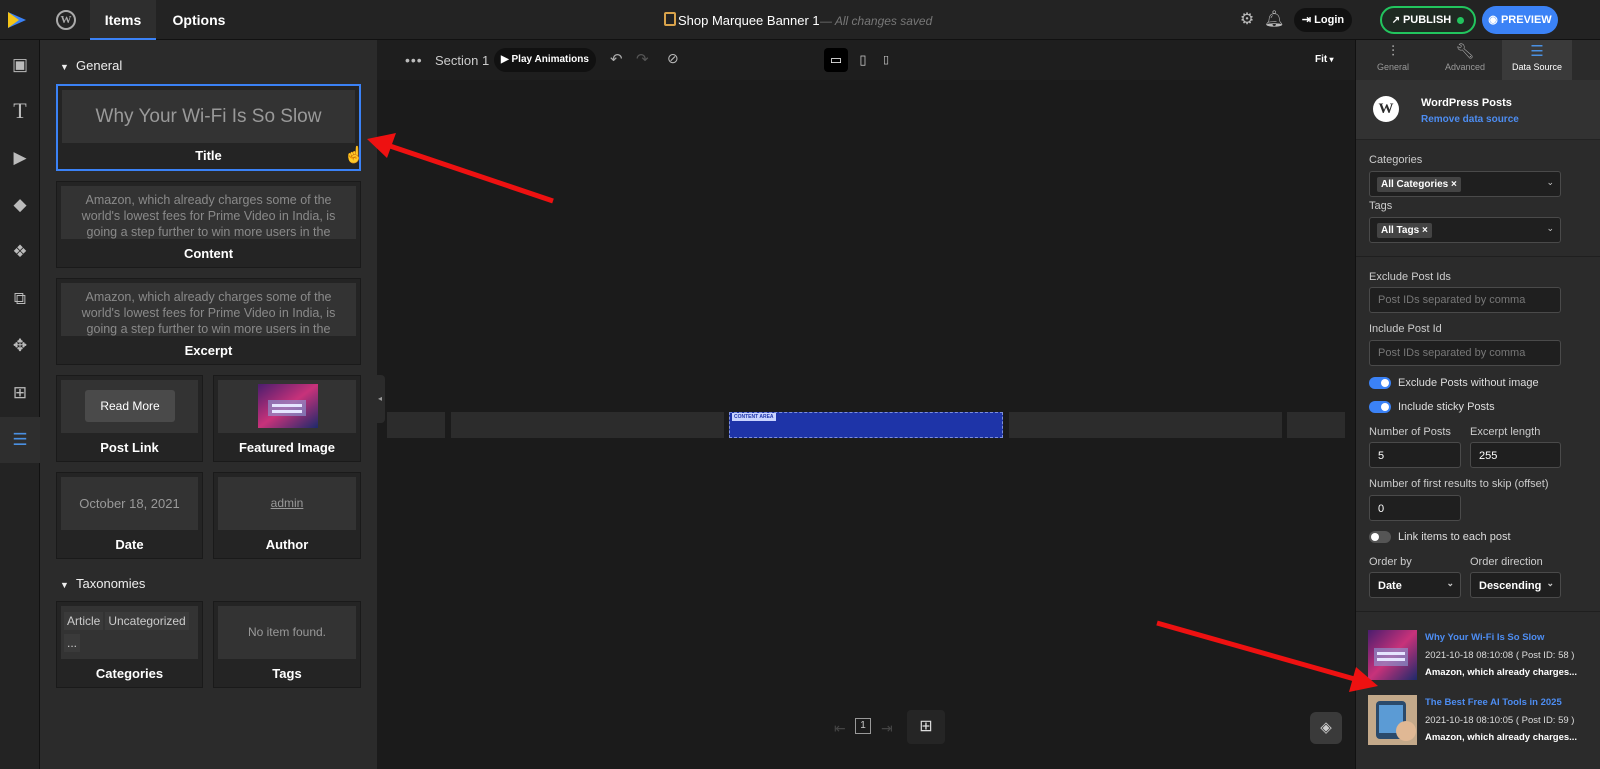 Image resolution: width=1600 pixels, height=769 pixels. I want to click on tool-rail: ▣ T ▶ ◆ ❖ ⧉ ✥ ⊞ ☰, so click(20, 404).